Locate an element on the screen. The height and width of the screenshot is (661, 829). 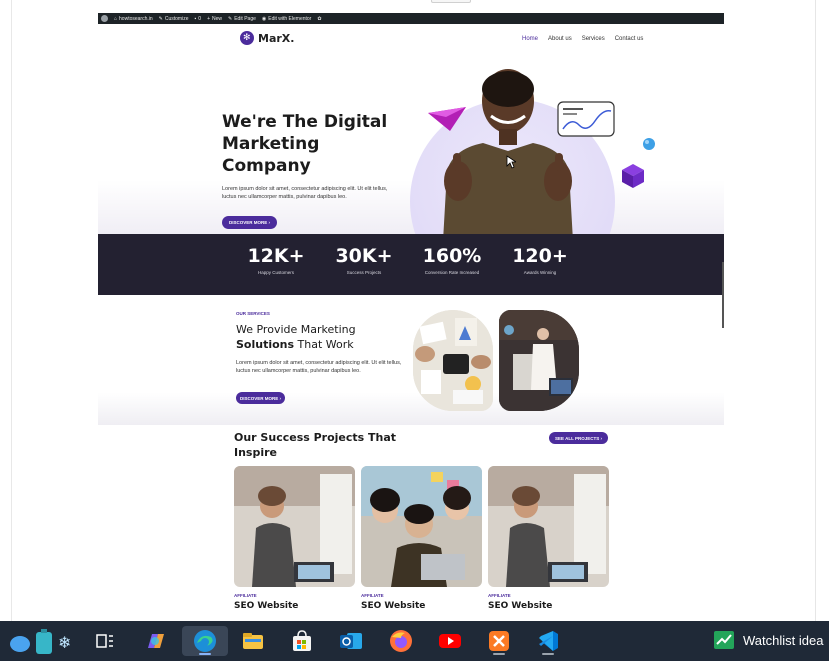
hero-person-image is located at coordinates (508, 155).